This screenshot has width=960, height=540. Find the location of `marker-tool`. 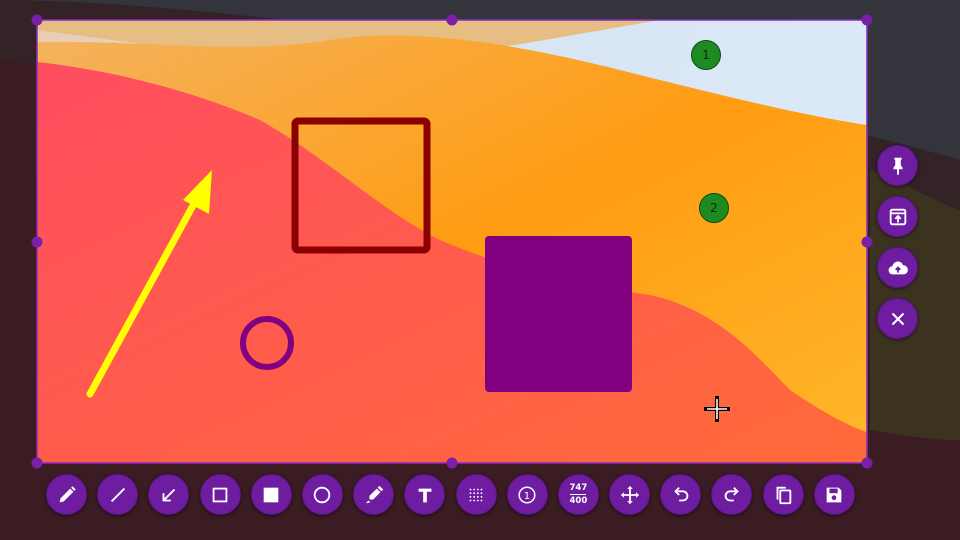

marker-tool is located at coordinates (374, 494).